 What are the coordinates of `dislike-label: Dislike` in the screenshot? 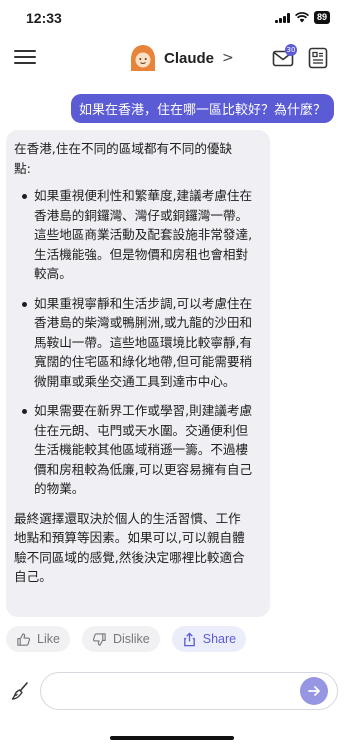 It's located at (131, 639).